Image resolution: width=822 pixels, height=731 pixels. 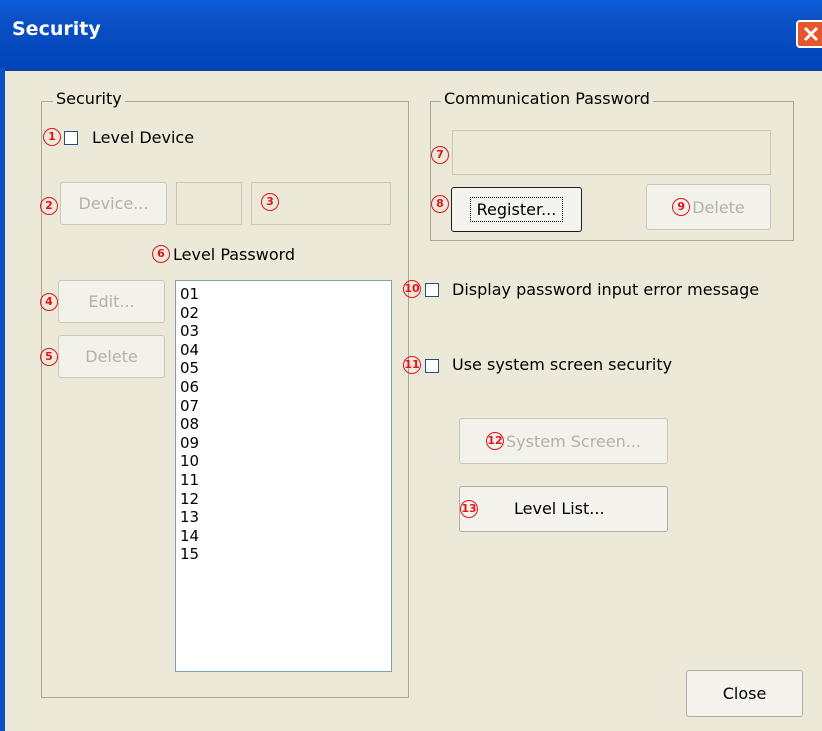 What do you see at coordinates (71, 138) in the screenshot?
I see `level-device-checkbox` at bounding box center [71, 138].